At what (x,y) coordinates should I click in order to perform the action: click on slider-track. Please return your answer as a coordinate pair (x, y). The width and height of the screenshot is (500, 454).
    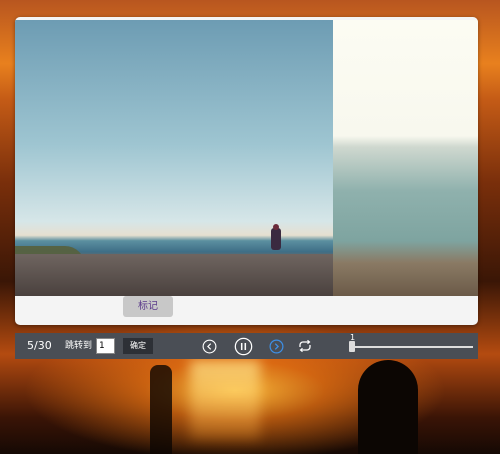
    Looking at the image, I should click on (412, 347).